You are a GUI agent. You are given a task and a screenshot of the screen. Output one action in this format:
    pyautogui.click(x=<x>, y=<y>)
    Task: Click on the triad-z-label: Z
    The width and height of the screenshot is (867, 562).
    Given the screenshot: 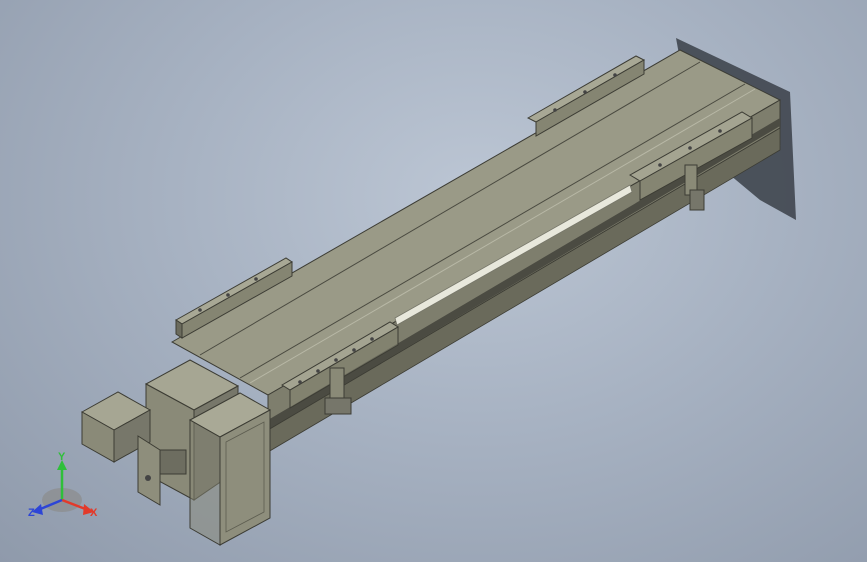 What is the action you would take?
    pyautogui.click(x=31, y=513)
    